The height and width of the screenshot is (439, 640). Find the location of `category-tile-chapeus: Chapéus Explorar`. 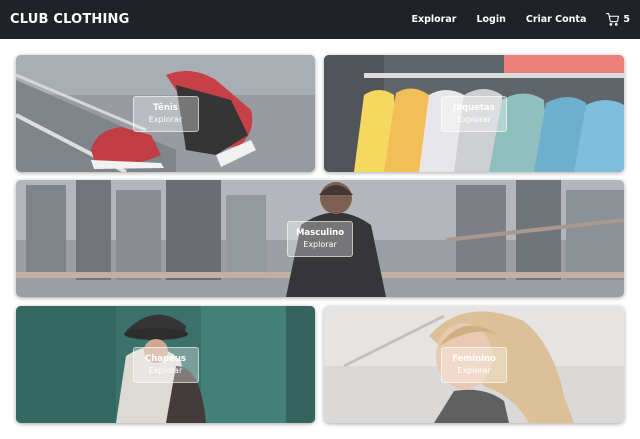

category-tile-chapeus: Chapéus Explorar is located at coordinates (165, 364).